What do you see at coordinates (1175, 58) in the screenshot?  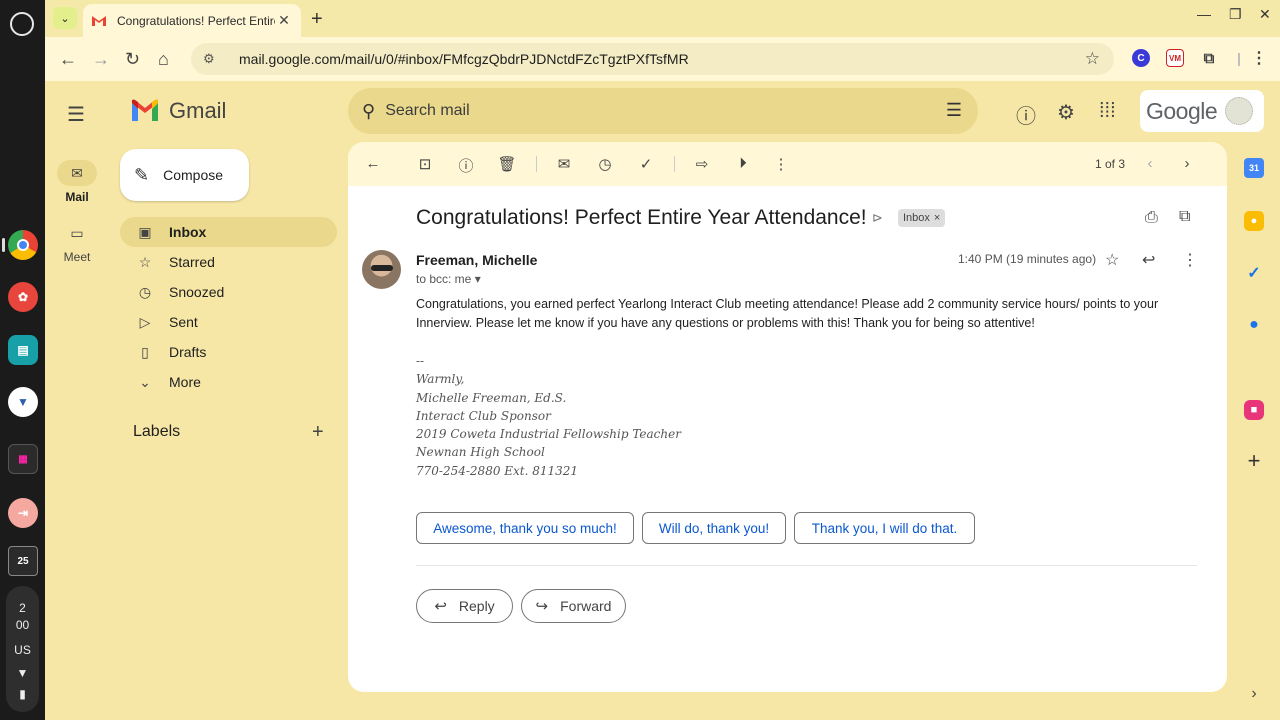 I see `extension-vm-icon: VM` at bounding box center [1175, 58].